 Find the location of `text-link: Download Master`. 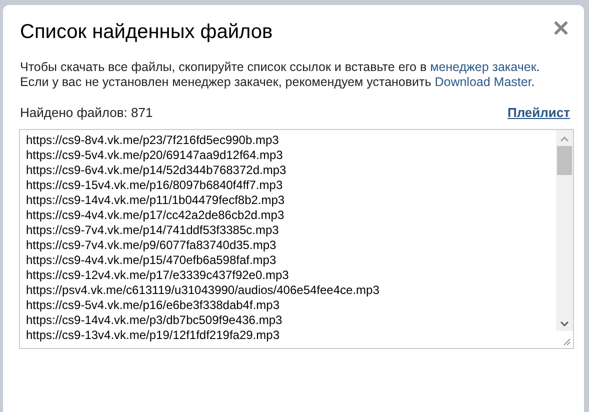

text-link: Download Master is located at coordinates (483, 82).